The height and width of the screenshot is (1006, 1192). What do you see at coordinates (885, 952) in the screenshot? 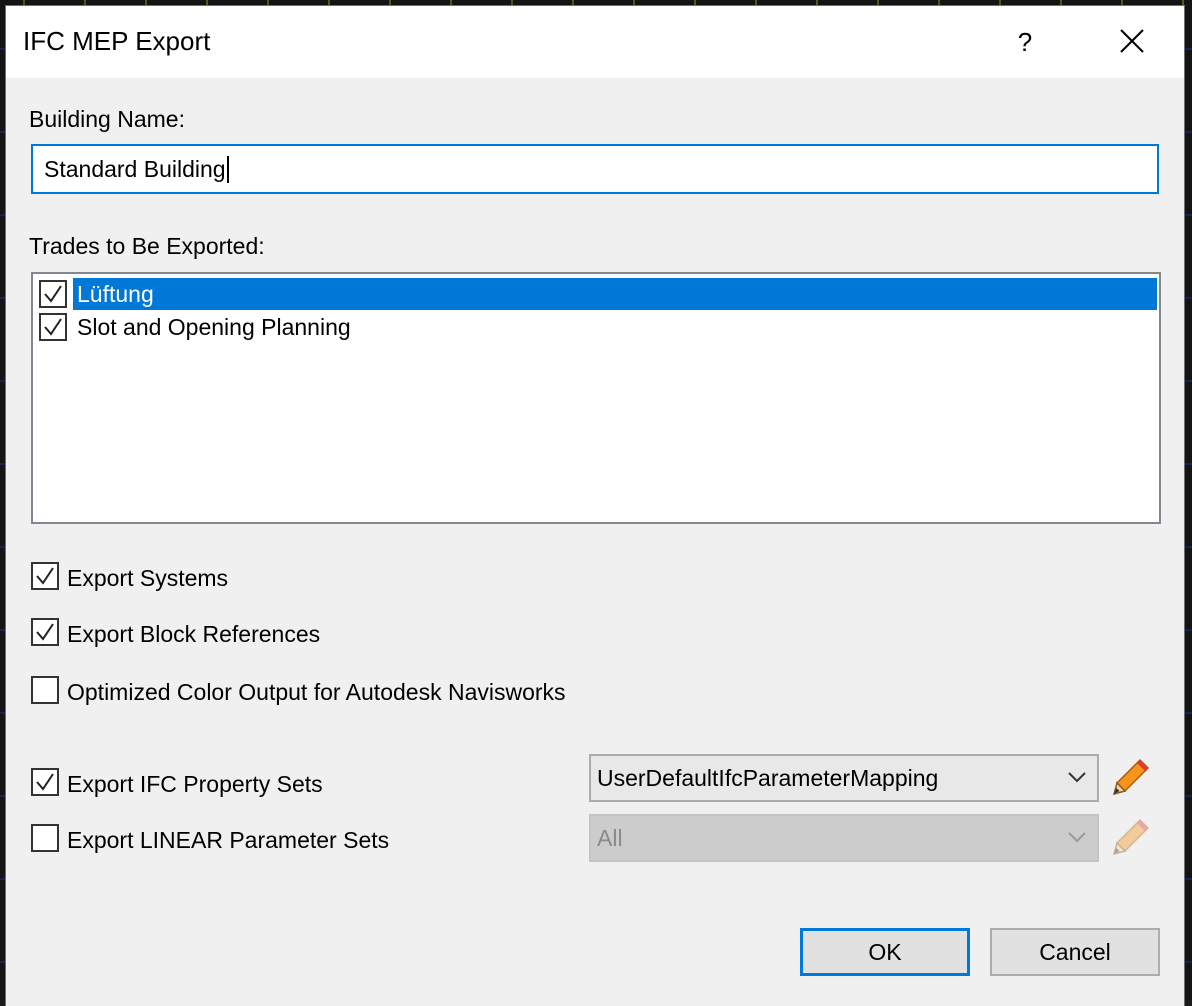
I see `ok-button: OK` at bounding box center [885, 952].